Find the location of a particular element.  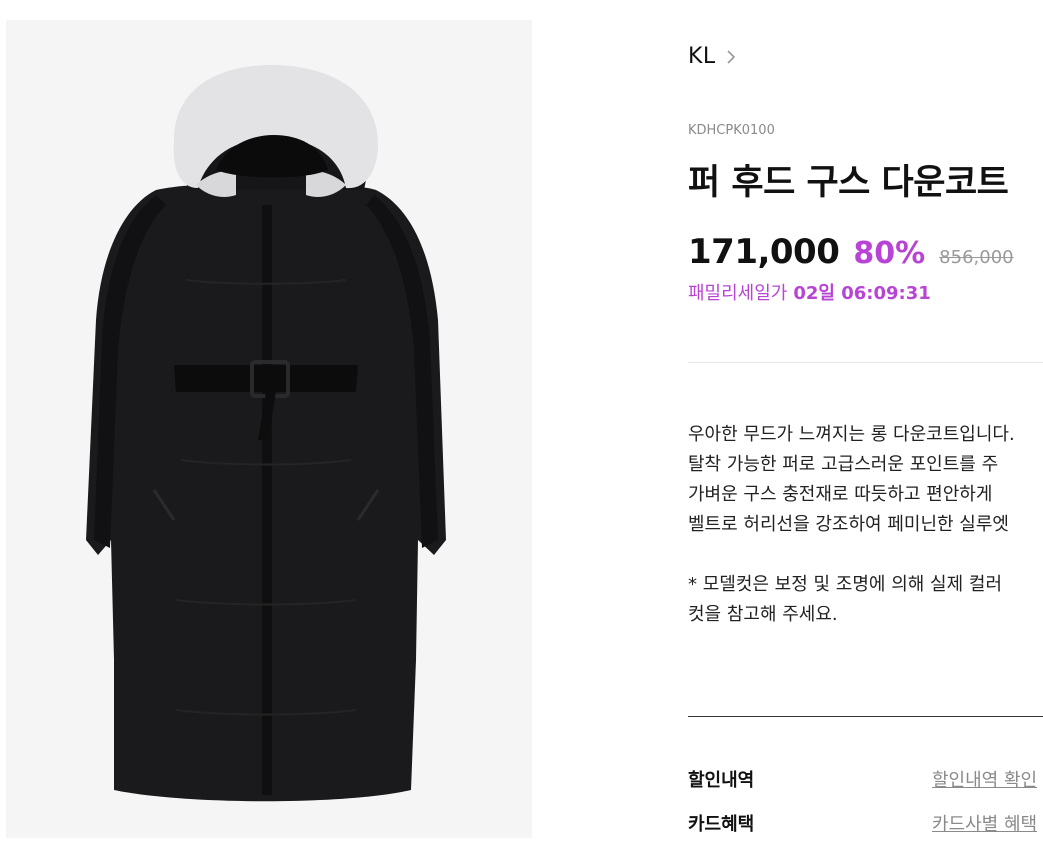

card-benefits-link: 카드사별 혜택 is located at coordinates (984, 823).